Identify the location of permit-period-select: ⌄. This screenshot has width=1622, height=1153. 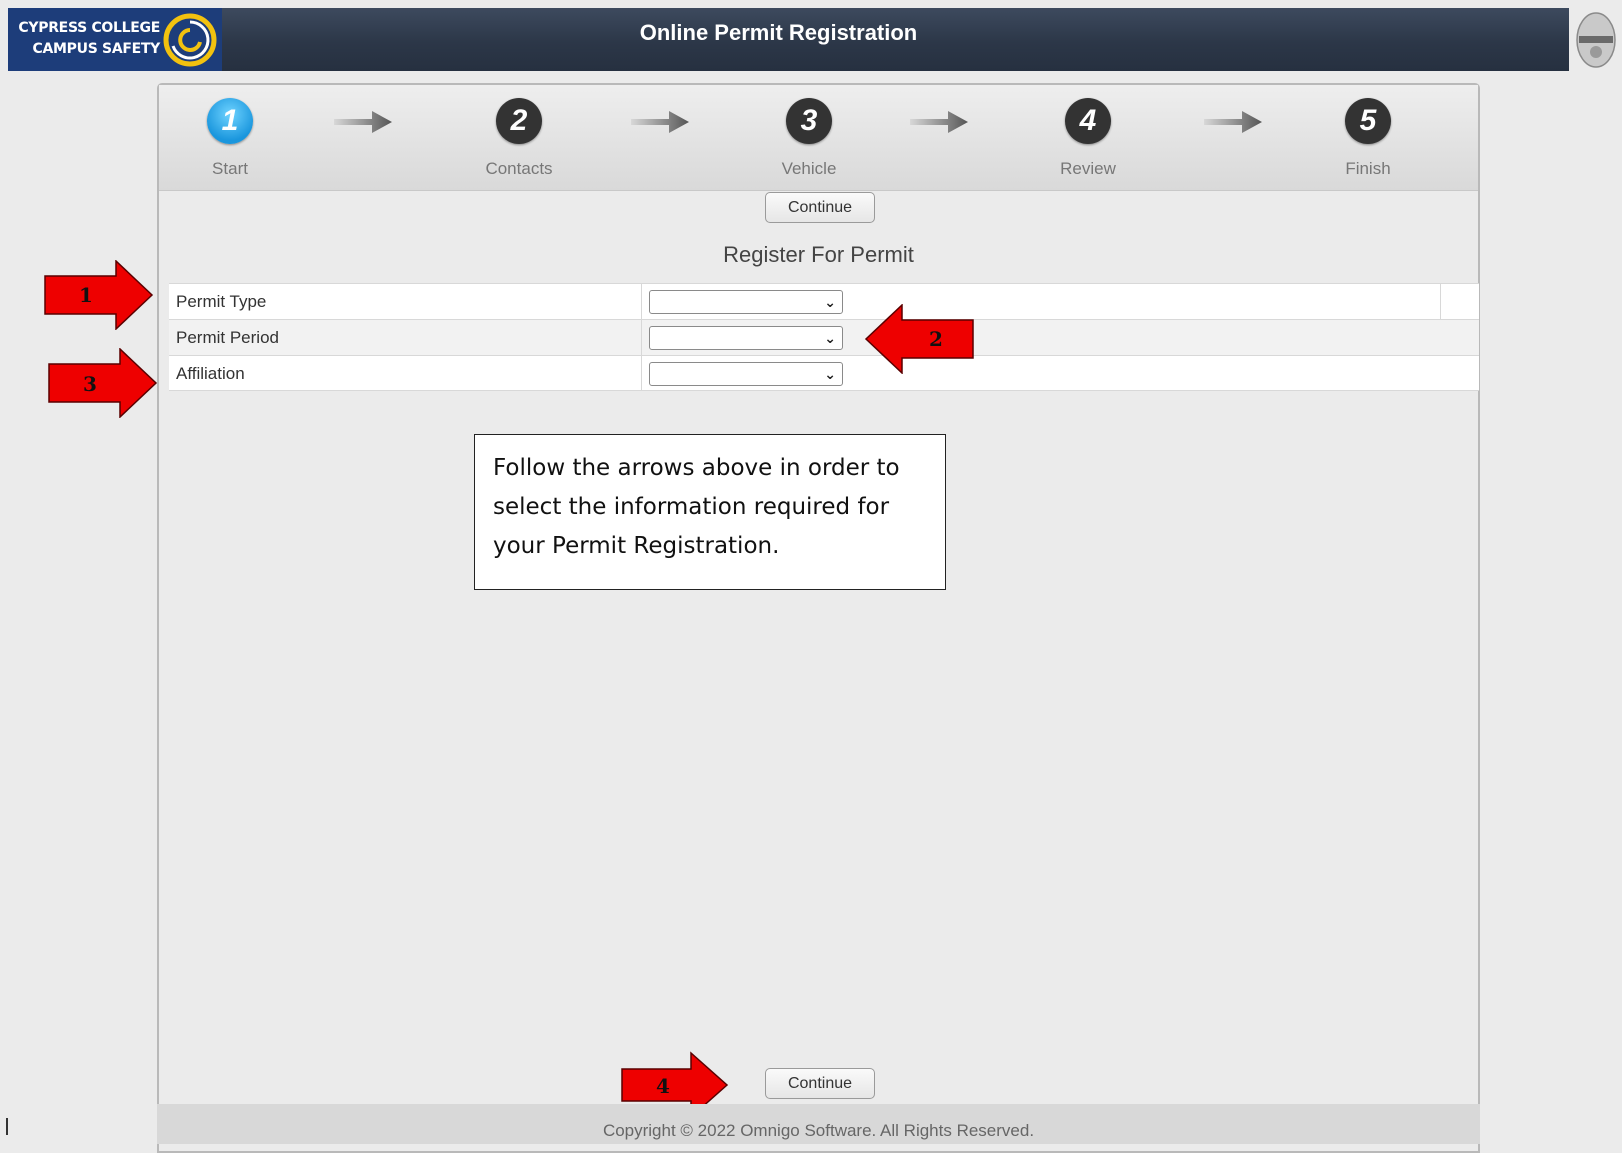
(746, 338).